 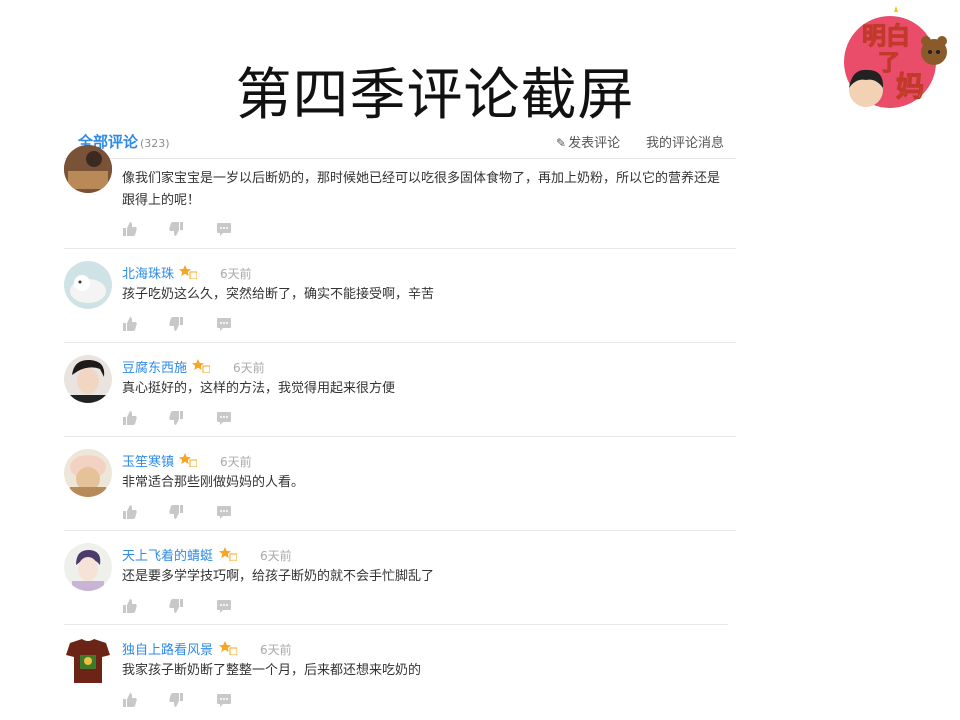 I want to click on comment-text: 还是要多学学技巧啊，给孩子断奶的就不会手忙脚乱了, so click(x=278, y=576).